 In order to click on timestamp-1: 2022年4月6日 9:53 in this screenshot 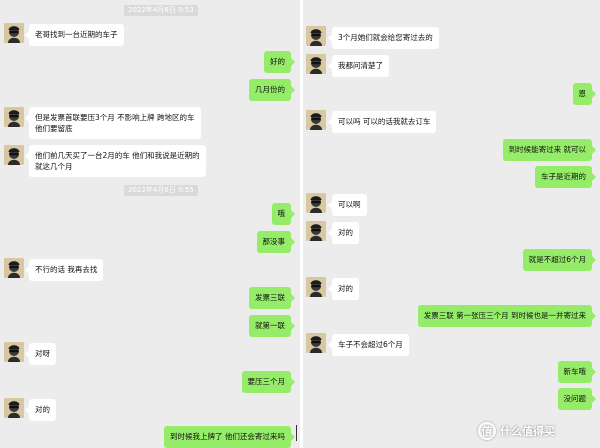, I will do `click(161, 10)`.